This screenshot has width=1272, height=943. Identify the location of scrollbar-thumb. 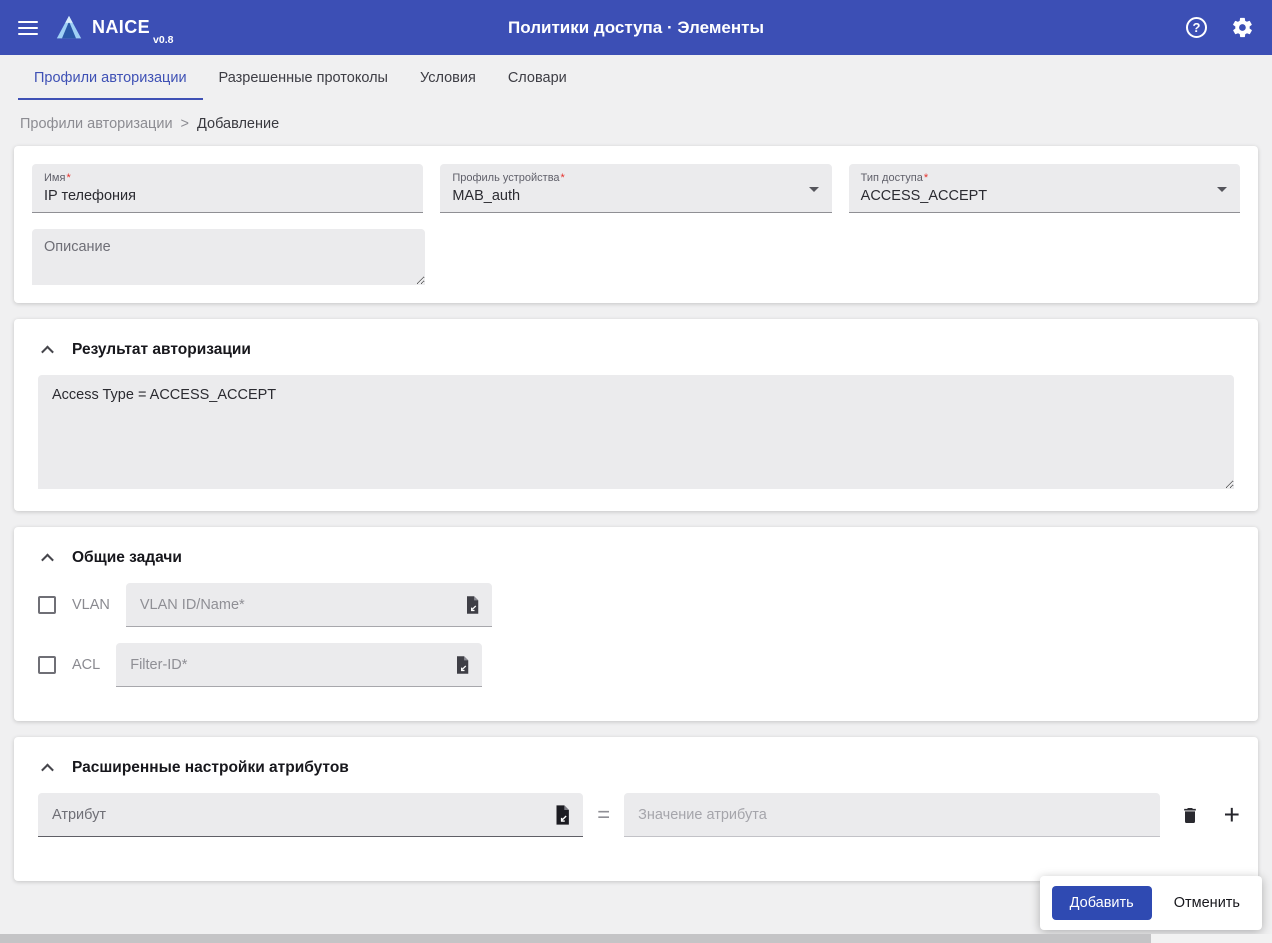
(576, 938).